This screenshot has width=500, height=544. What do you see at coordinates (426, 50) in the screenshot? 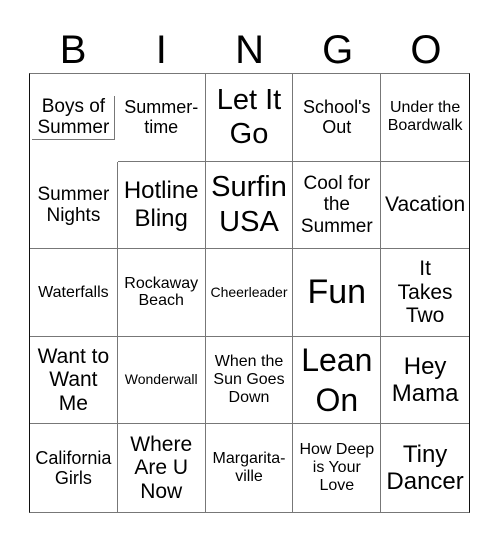
I see `header-letter-o: O` at bounding box center [426, 50].